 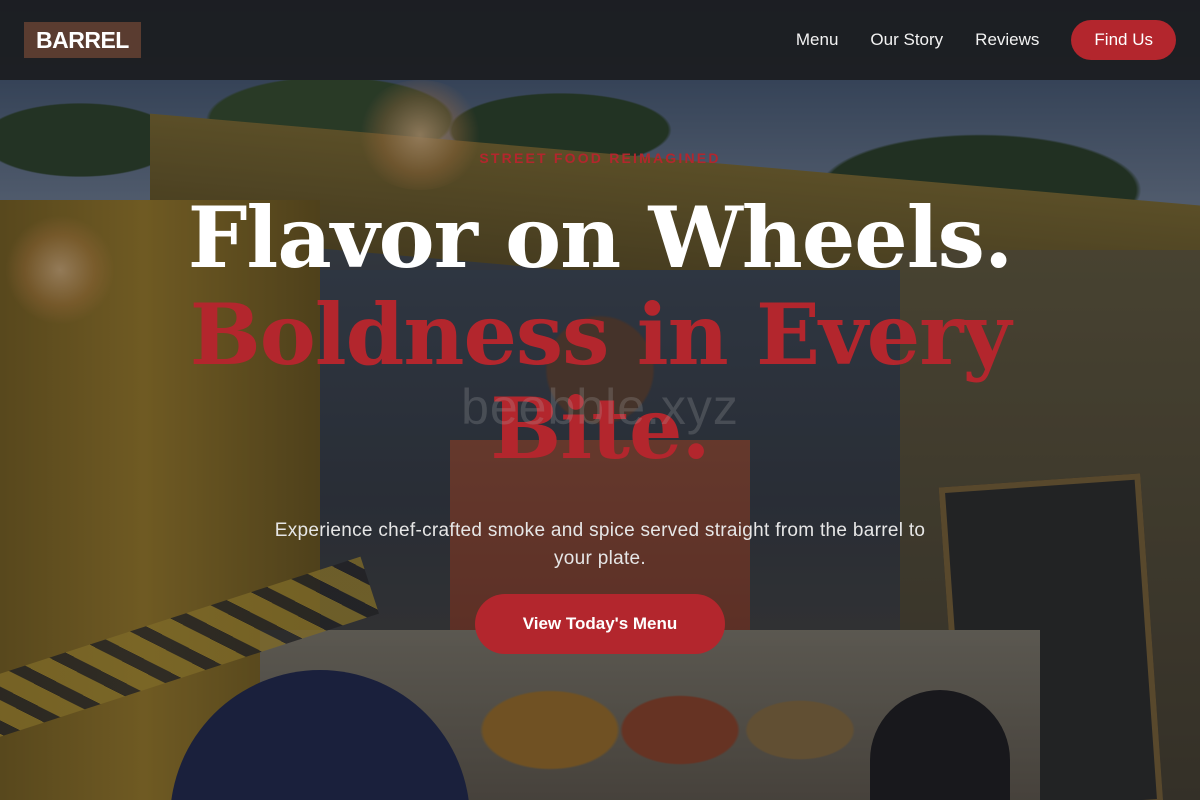 I want to click on main-nav: Menu Our Story Reviews Find Us, so click(x=970, y=40).